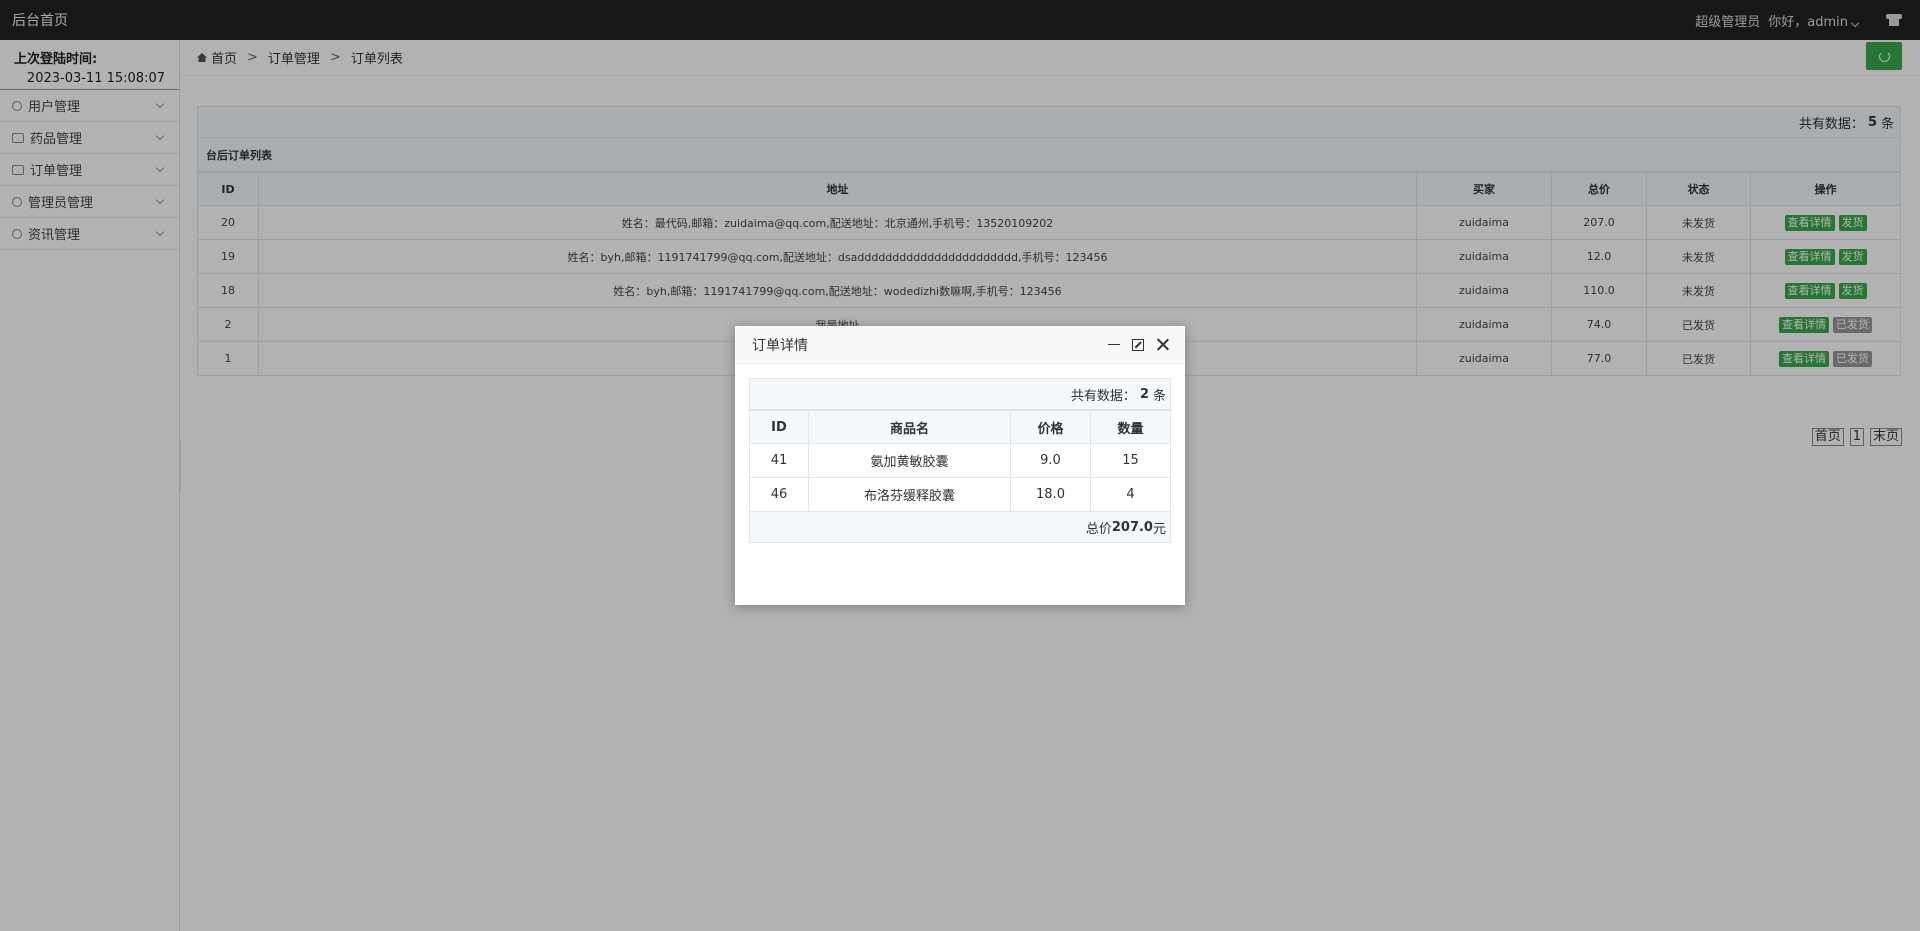 This screenshot has width=1920, height=931. What do you see at coordinates (1098, 529) in the screenshot?
I see `sum-label: 总价` at bounding box center [1098, 529].